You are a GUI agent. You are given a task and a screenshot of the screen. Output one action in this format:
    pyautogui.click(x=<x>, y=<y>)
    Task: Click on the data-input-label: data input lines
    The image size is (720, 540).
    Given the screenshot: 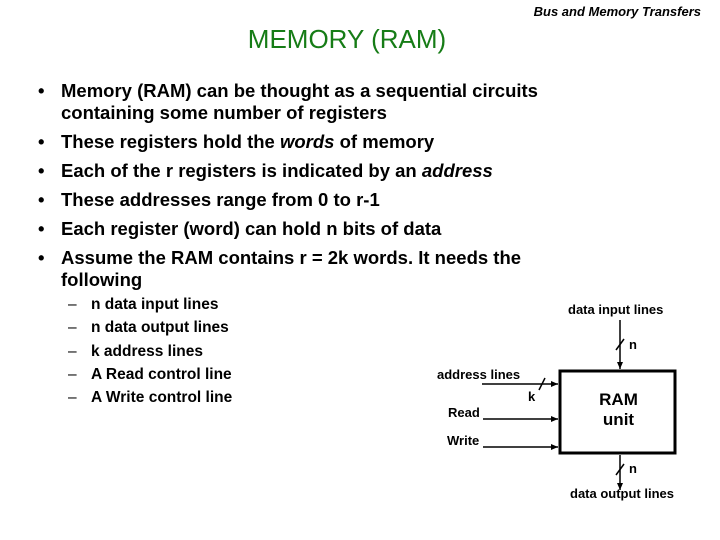 What is the action you would take?
    pyautogui.click(x=616, y=309)
    